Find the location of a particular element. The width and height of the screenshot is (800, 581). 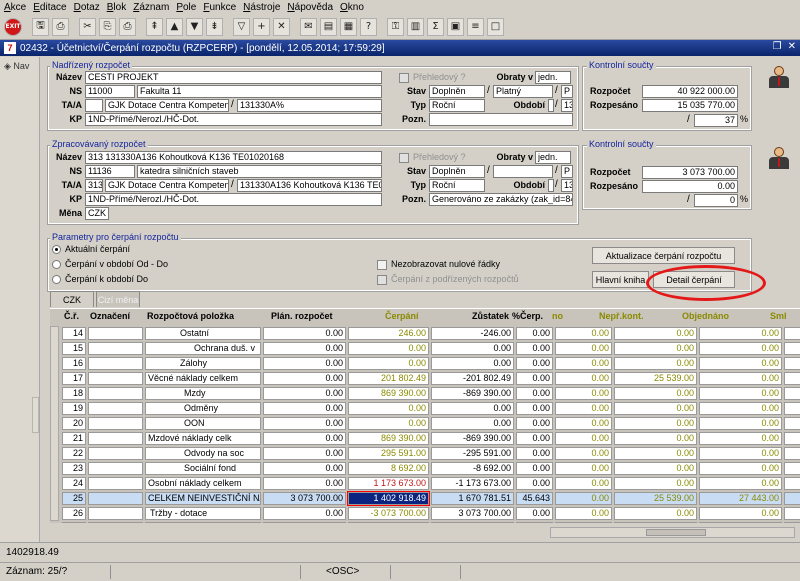

menu-akce: Akce is located at coordinates (15, 7).